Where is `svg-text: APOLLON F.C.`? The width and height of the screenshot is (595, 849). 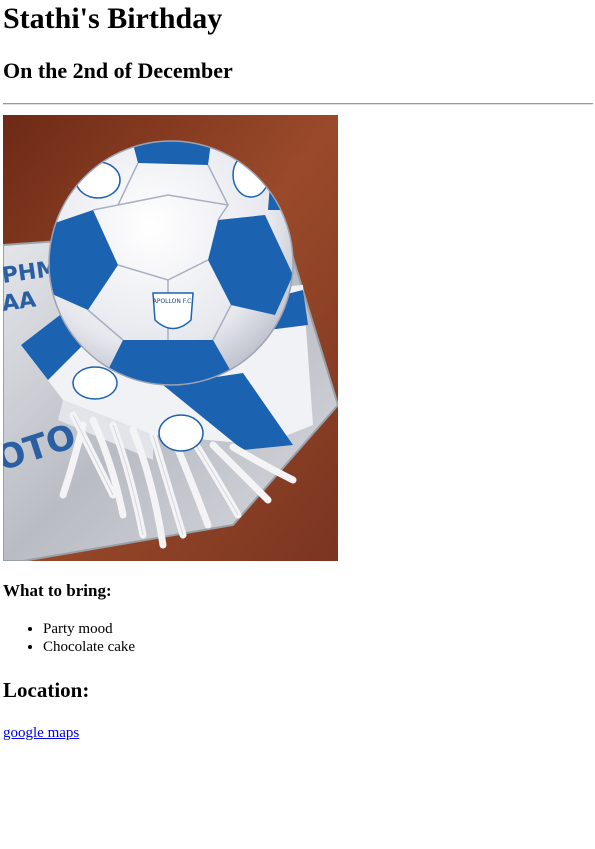
svg-text: APOLLON F.C. is located at coordinates (173, 301).